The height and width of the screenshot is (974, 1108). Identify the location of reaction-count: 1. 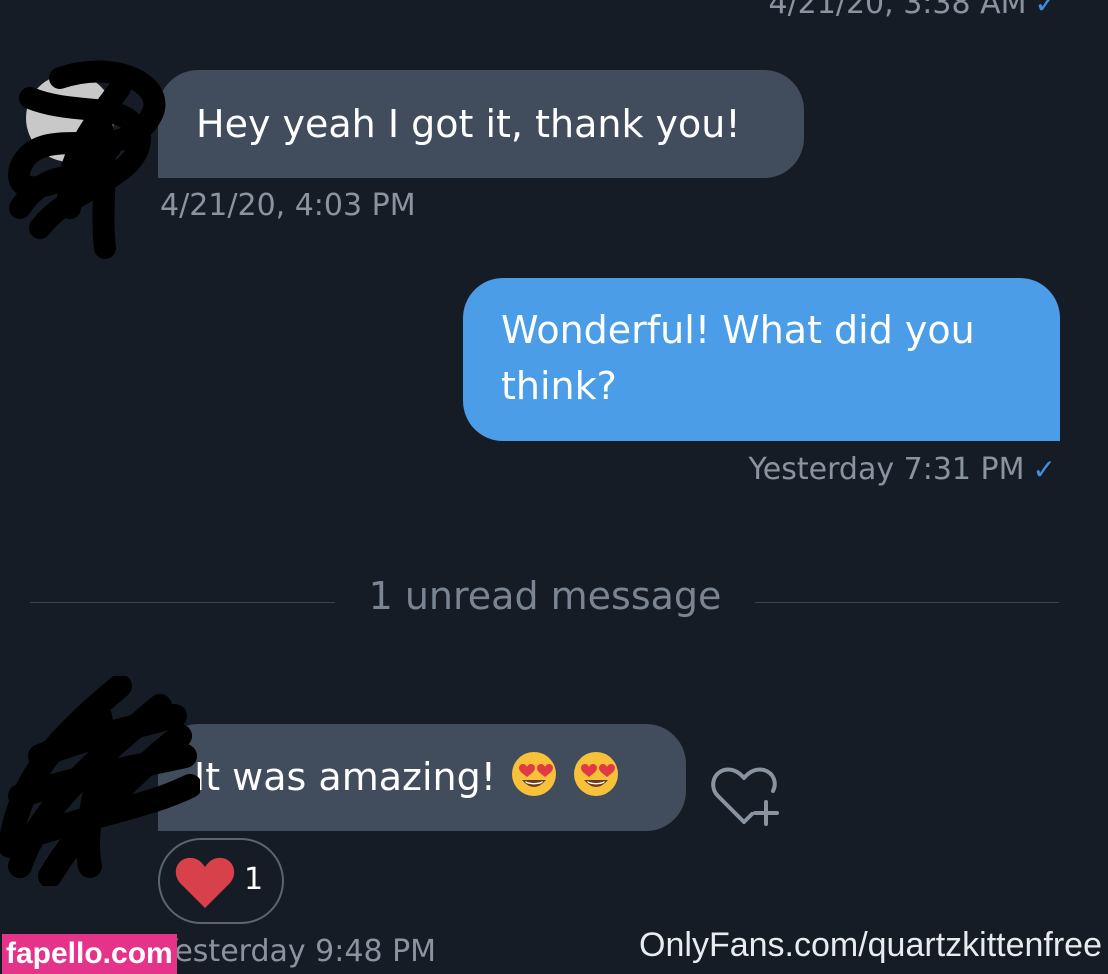
(254, 879).